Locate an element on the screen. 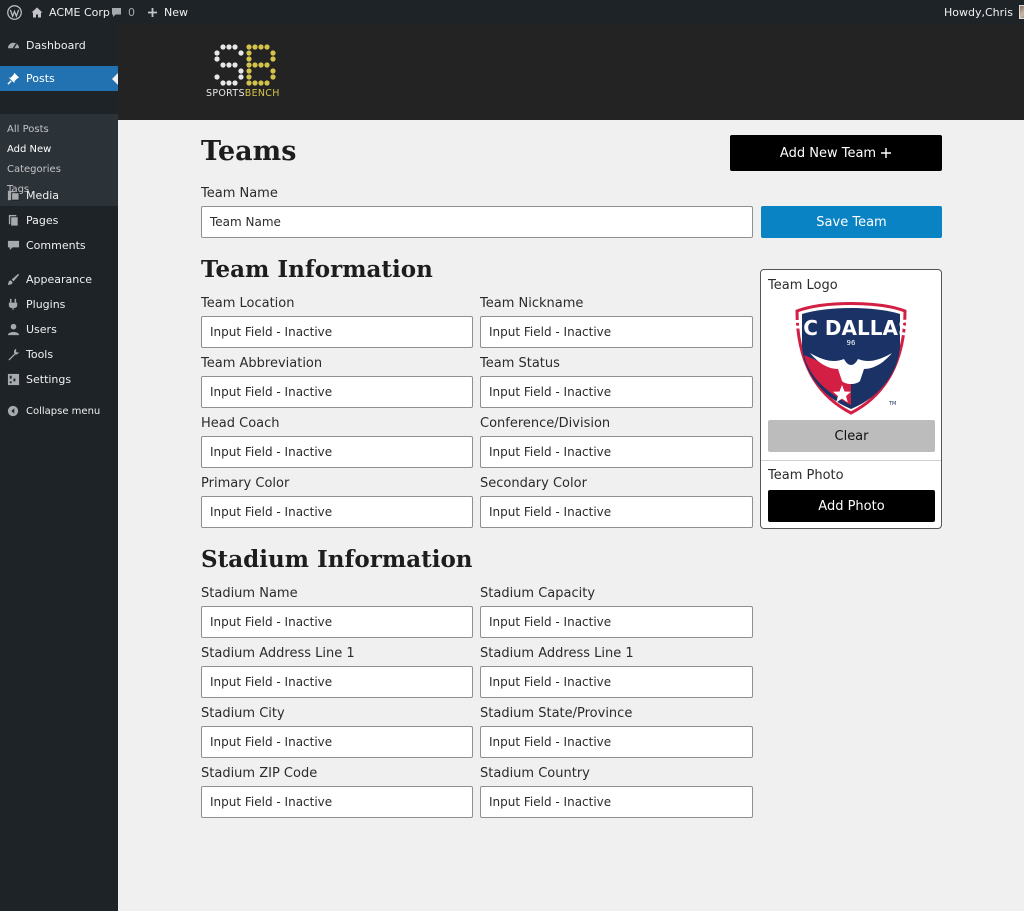 The height and width of the screenshot is (911, 1024). pushpin-icon is located at coordinates (13, 79).